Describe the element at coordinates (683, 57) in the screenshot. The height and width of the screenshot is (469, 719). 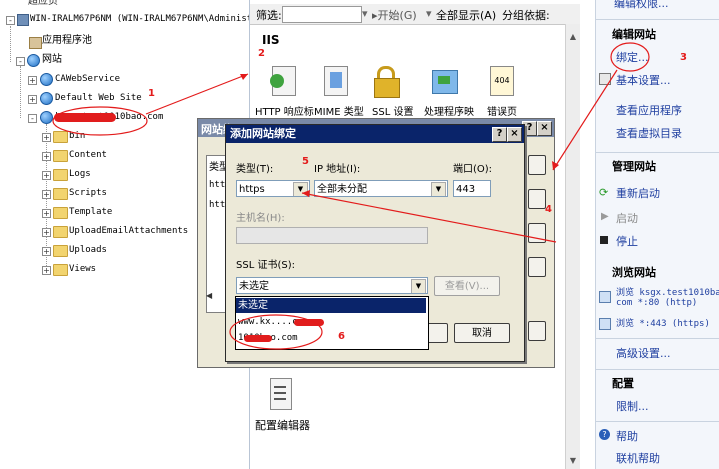
I see `annotation-label-3: 3` at that location.